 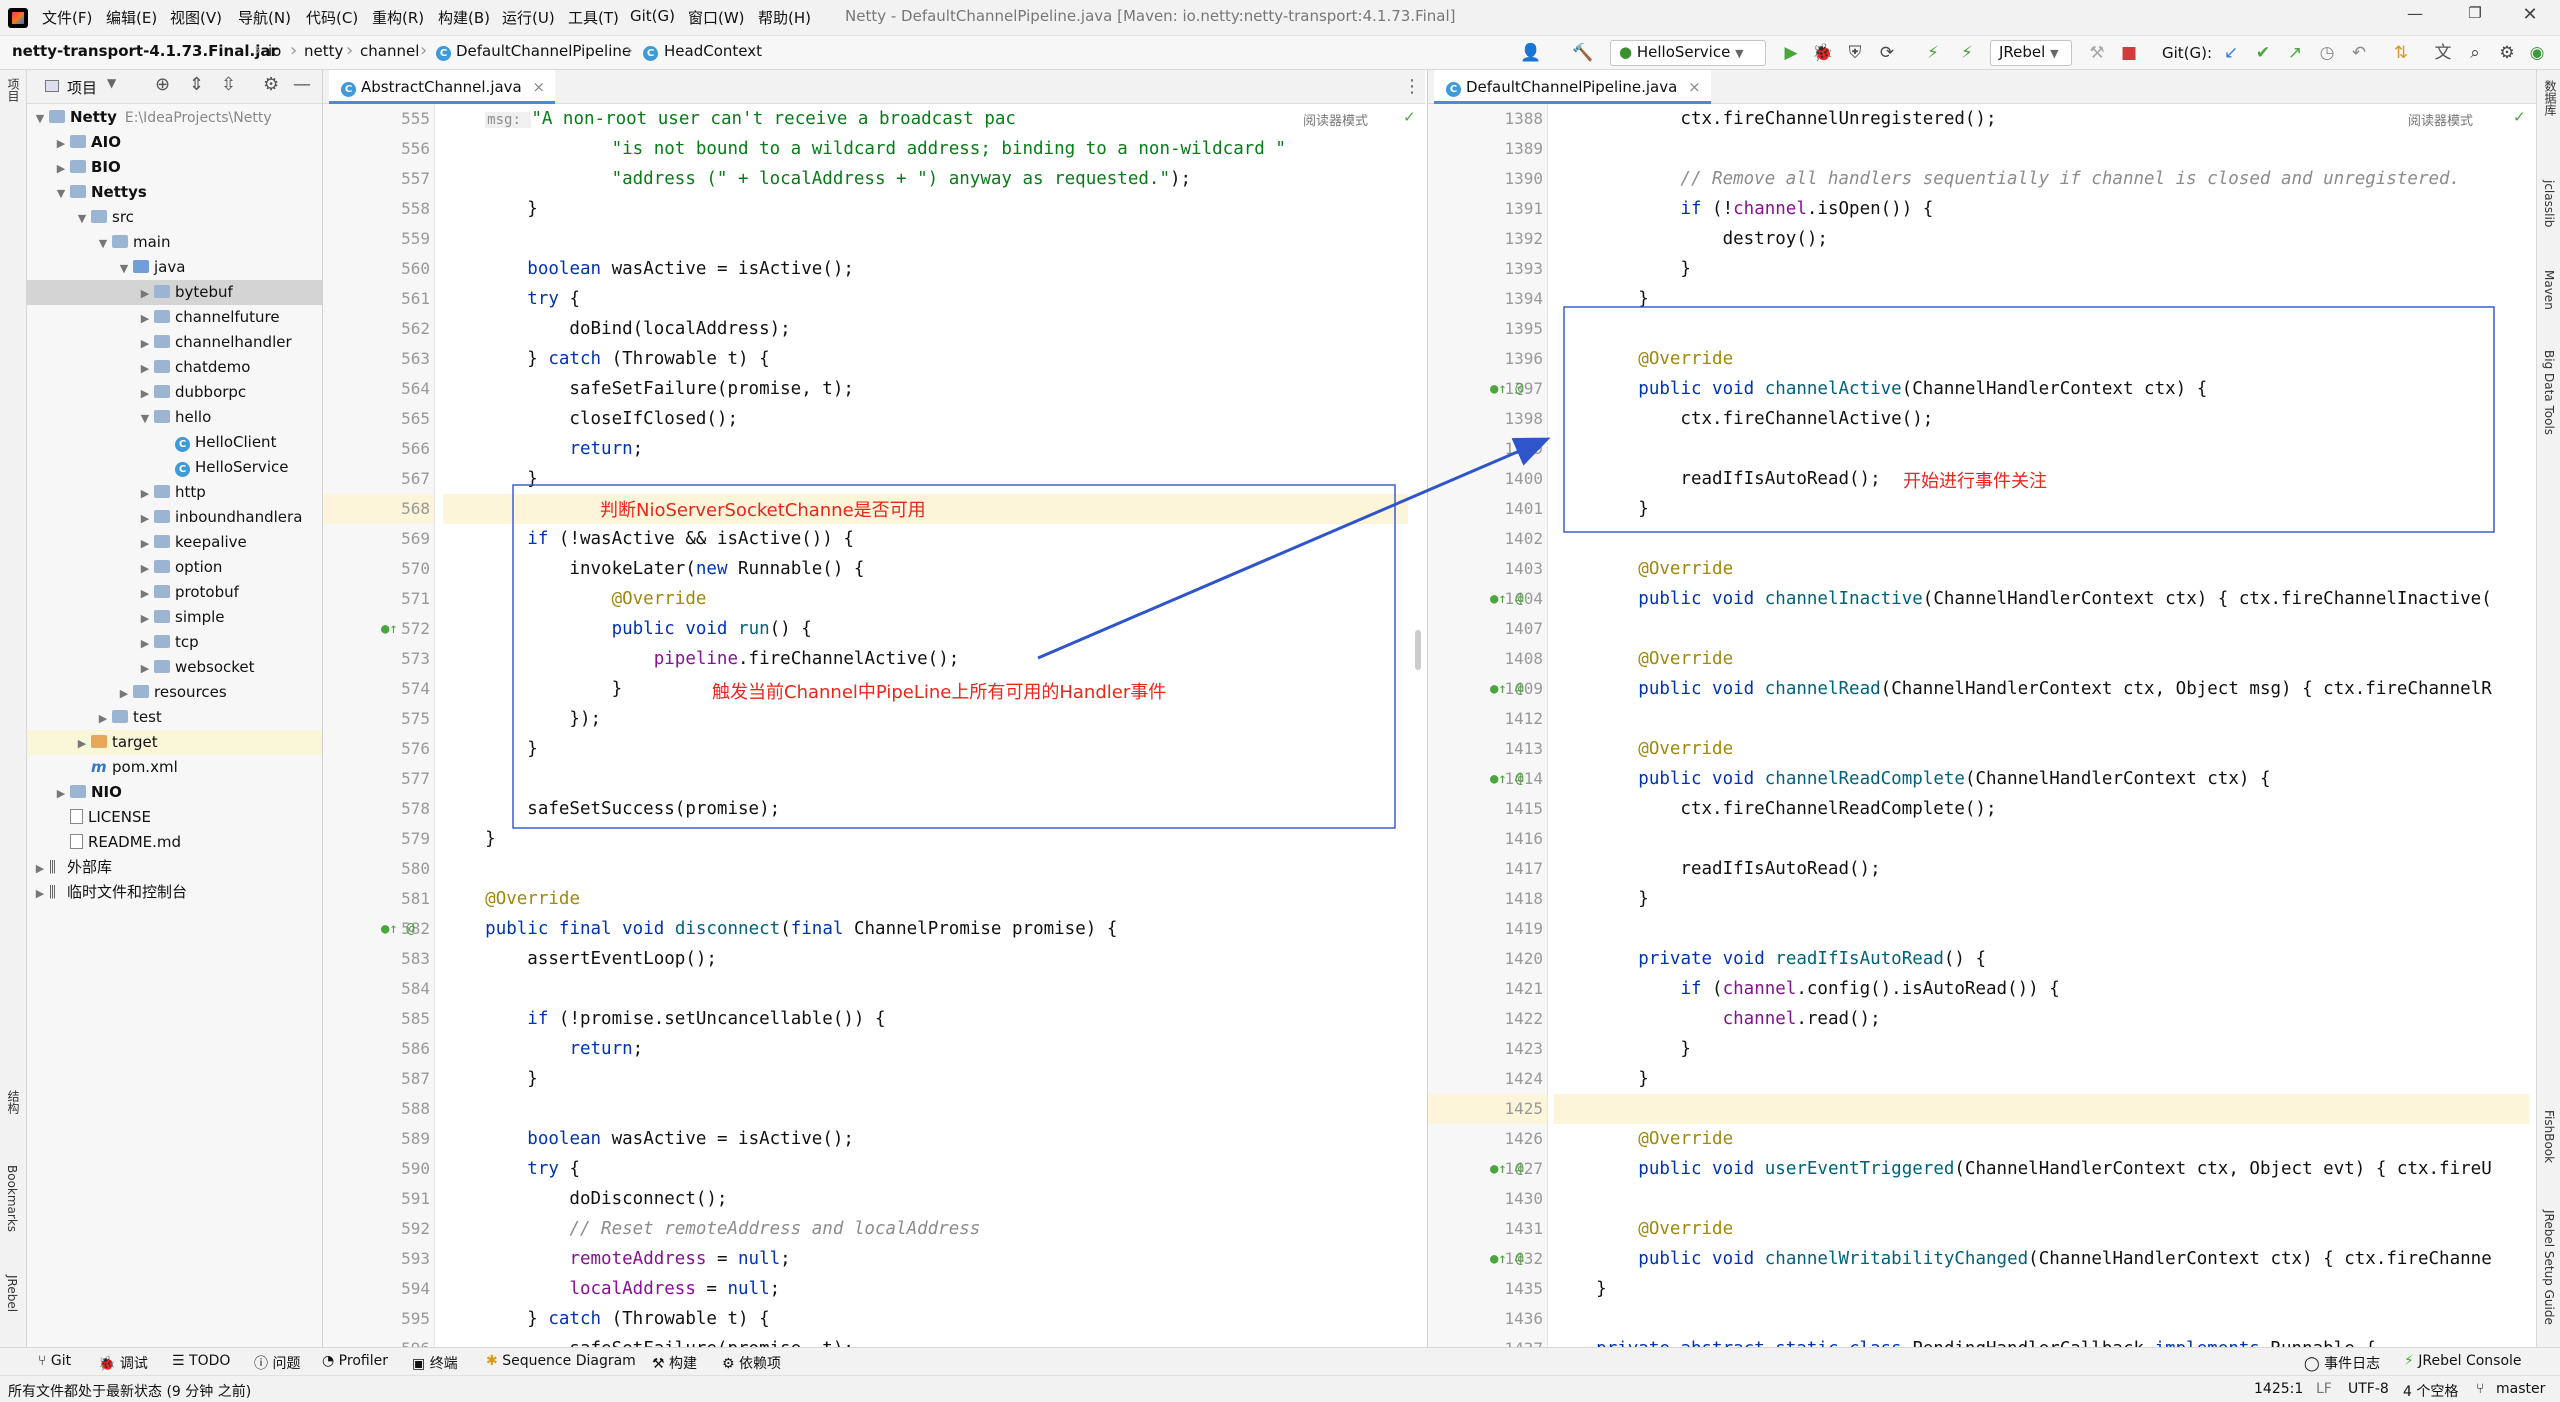 I want to click on hammer-icon: ⚒, so click(x=661, y=1364).